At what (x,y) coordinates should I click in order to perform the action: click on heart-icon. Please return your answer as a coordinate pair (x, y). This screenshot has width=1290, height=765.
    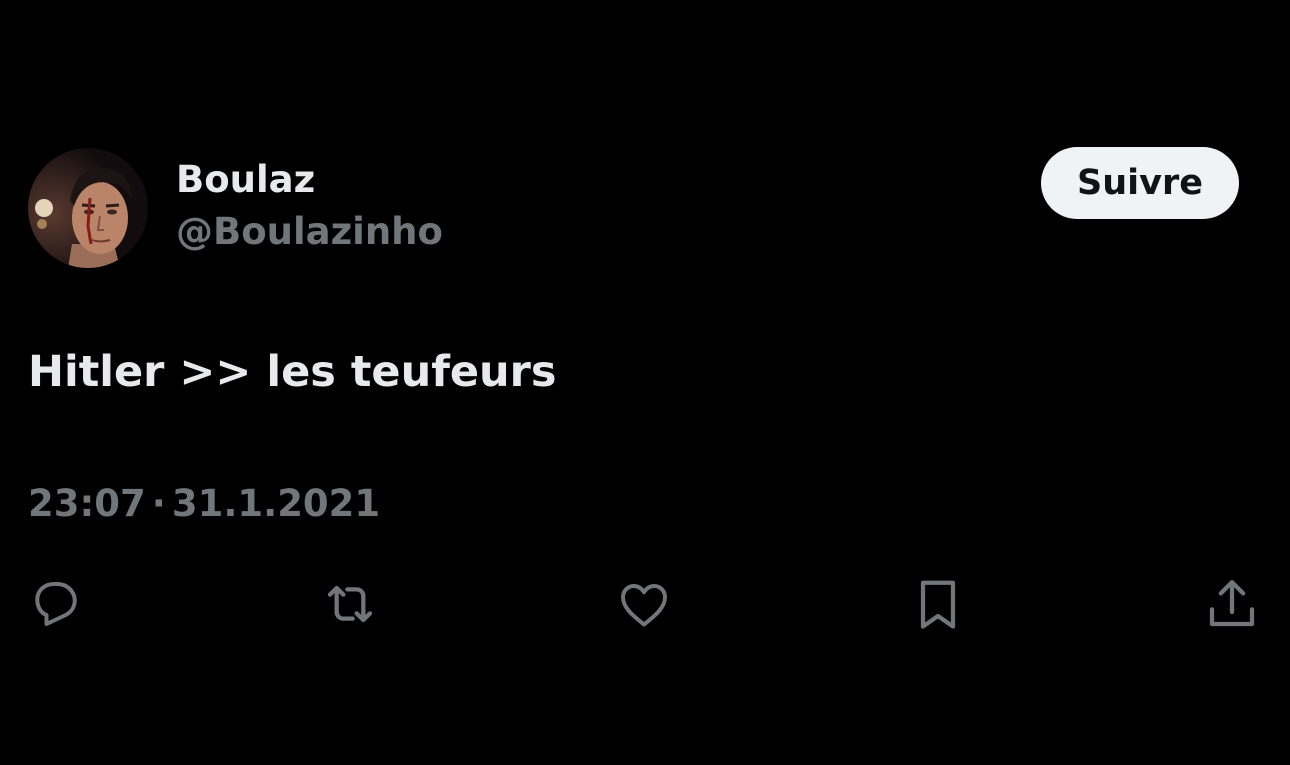
    Looking at the image, I should click on (644, 605).